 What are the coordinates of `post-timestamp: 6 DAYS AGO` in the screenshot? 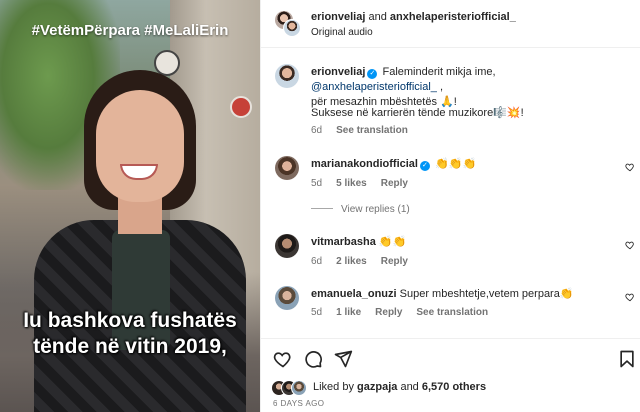 It's located at (298, 403).